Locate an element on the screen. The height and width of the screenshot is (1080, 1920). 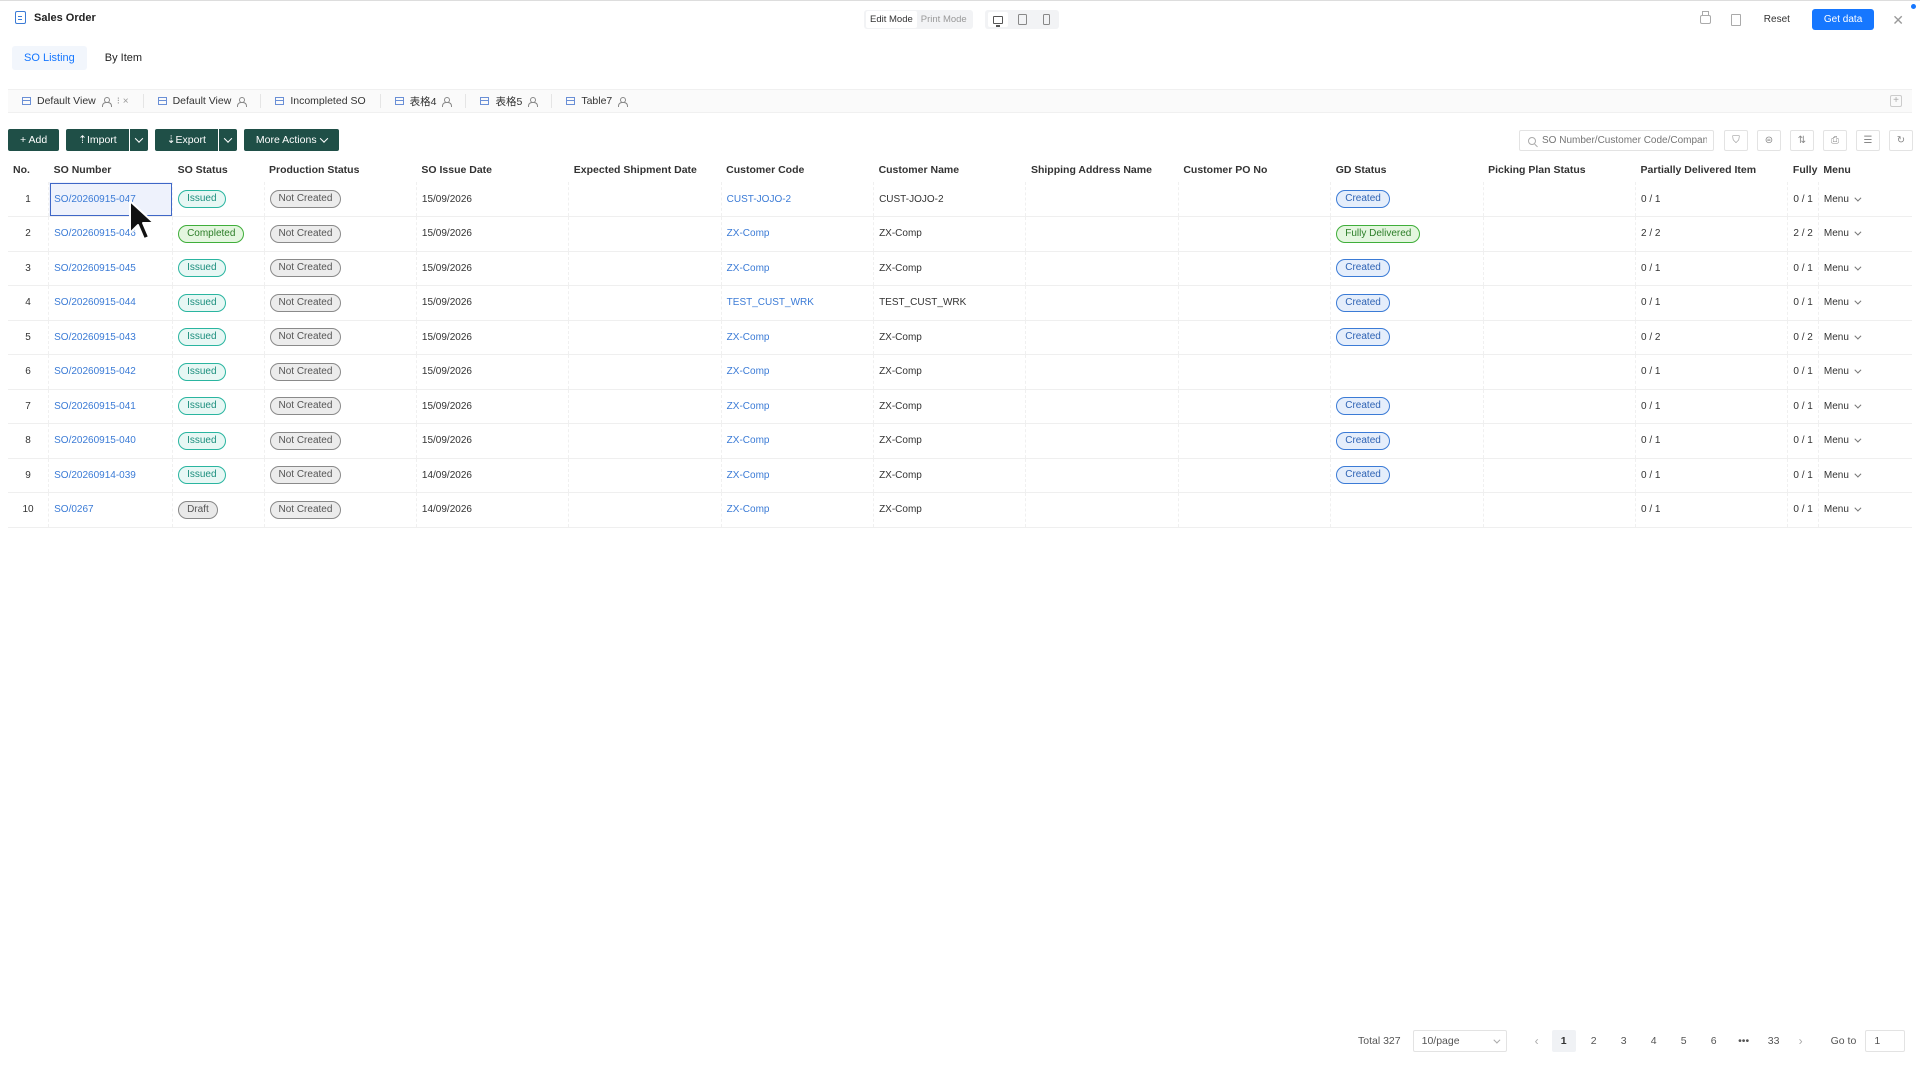
column-header: SO Number is located at coordinates (111, 169).